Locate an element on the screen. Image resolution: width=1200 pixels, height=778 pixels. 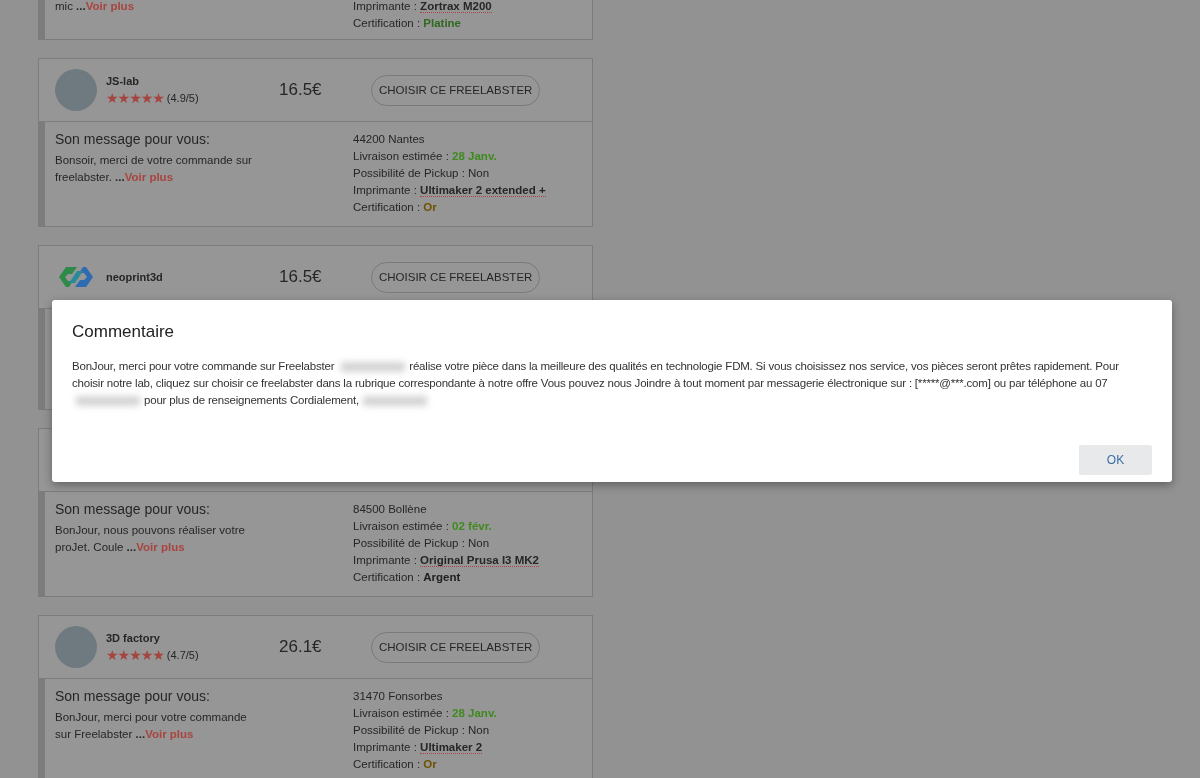
printer-info: Imprimante : Ultimaker 2 extended + is located at coordinates (449, 191).